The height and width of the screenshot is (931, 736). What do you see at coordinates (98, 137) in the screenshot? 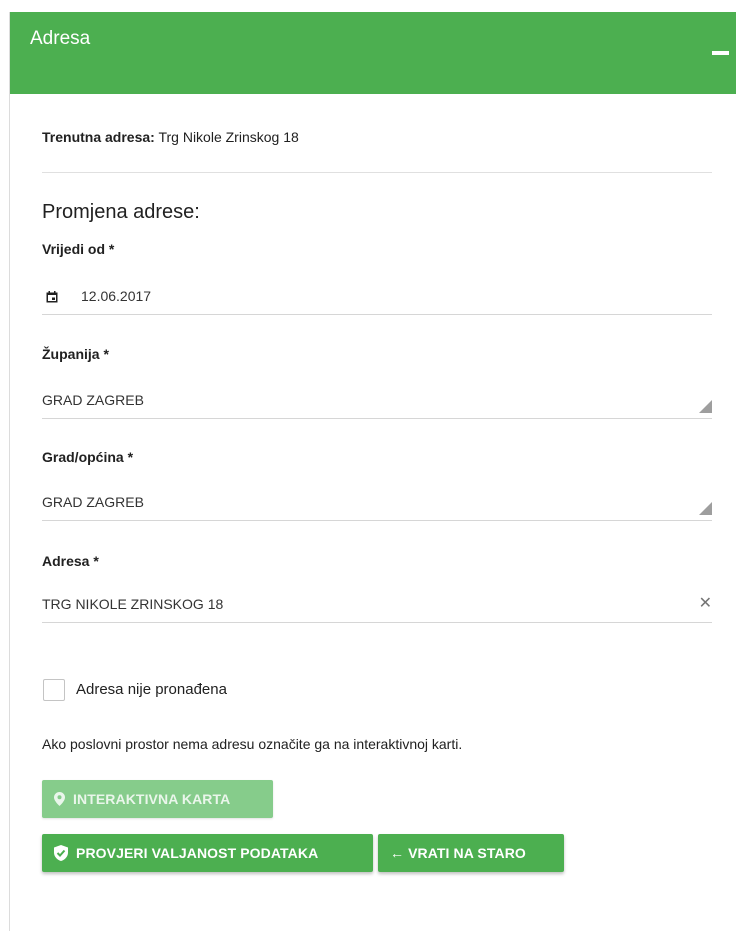
I see `current-address-label: Trenutna adresa:` at bounding box center [98, 137].